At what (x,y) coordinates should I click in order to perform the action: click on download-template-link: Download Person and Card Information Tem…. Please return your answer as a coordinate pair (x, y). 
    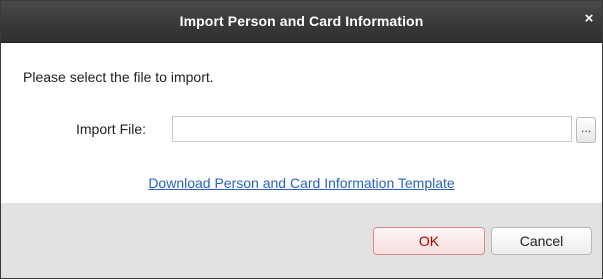
    Looking at the image, I should click on (301, 183).